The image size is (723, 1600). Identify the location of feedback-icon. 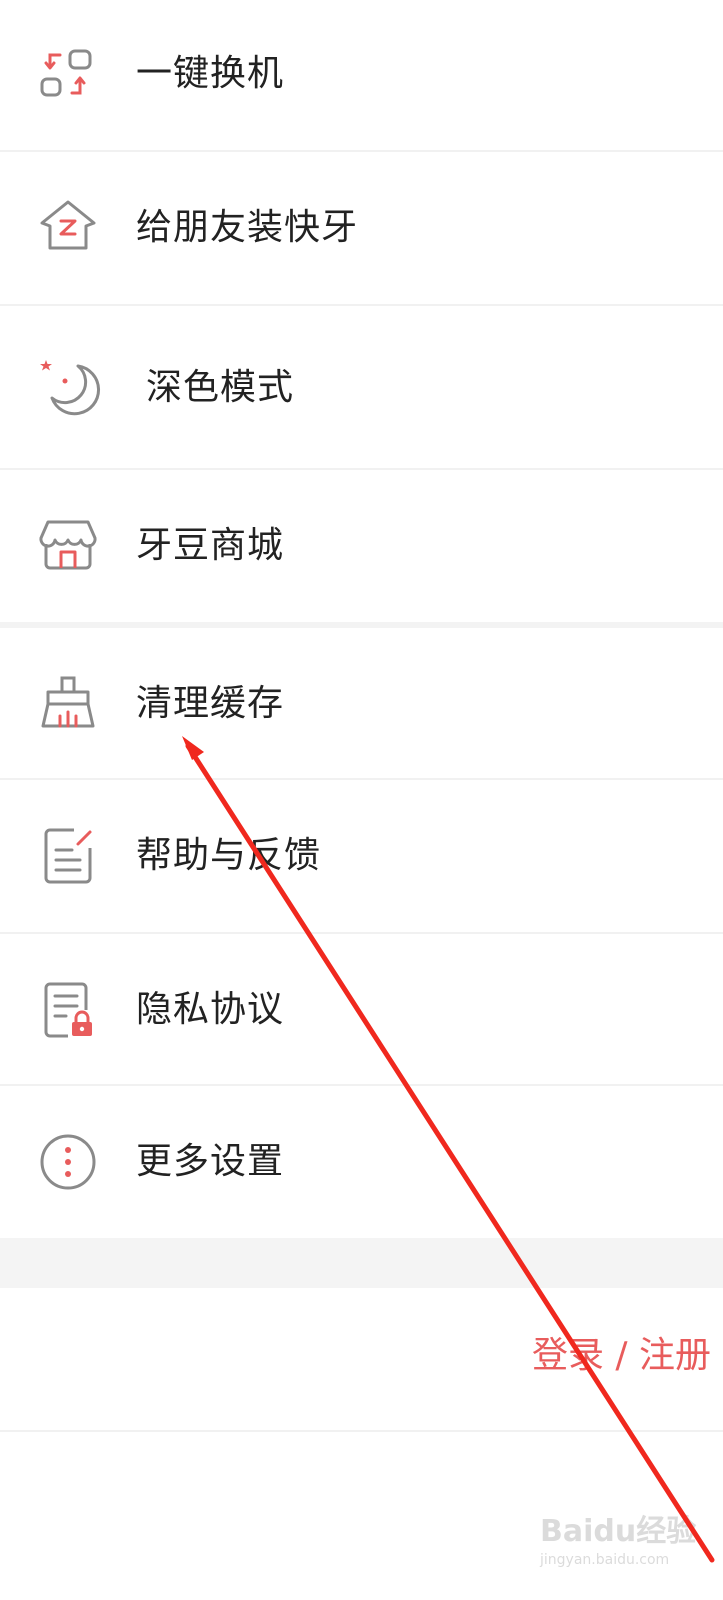
(68, 856).